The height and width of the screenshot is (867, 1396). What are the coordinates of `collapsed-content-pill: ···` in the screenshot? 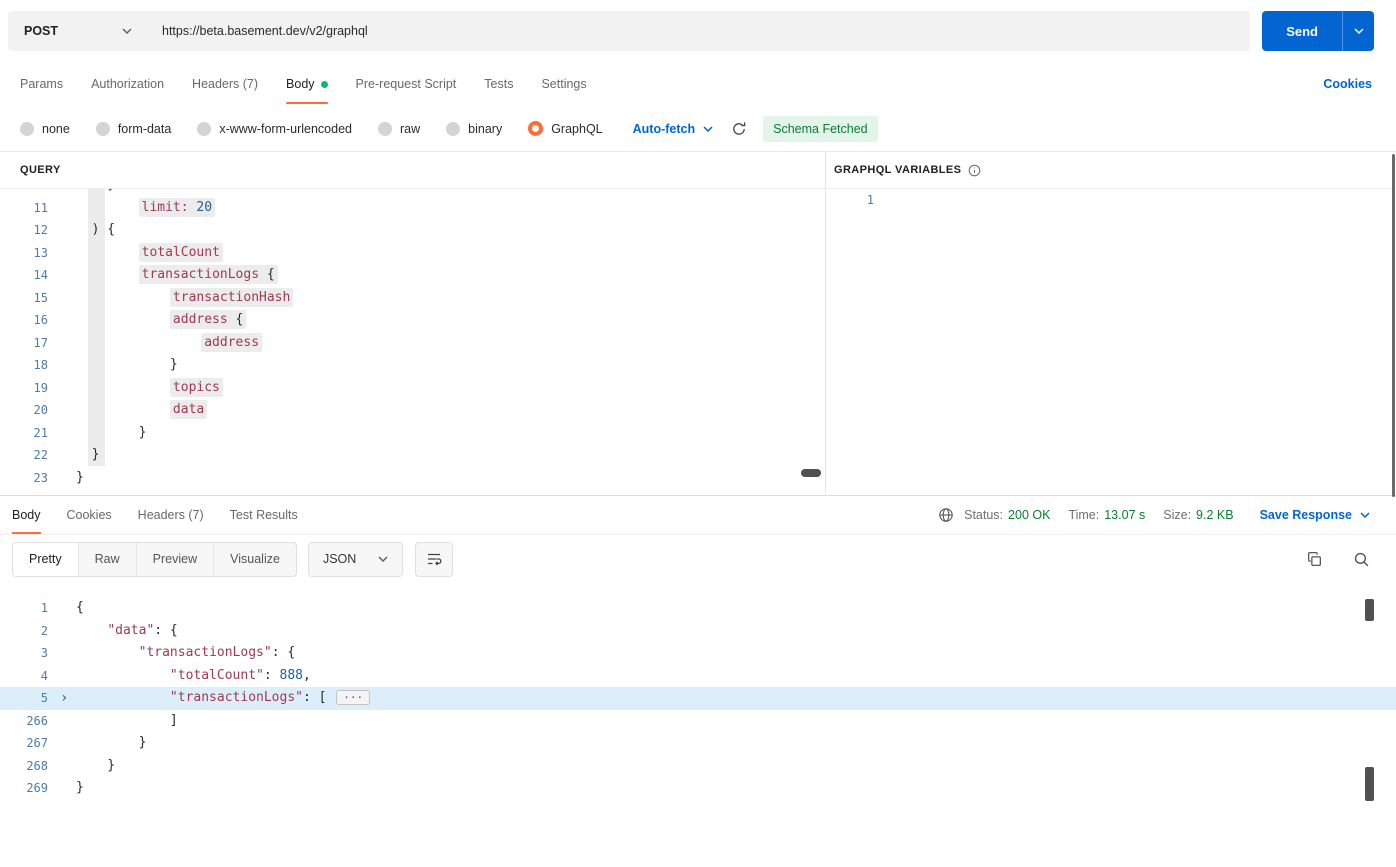 It's located at (353, 697).